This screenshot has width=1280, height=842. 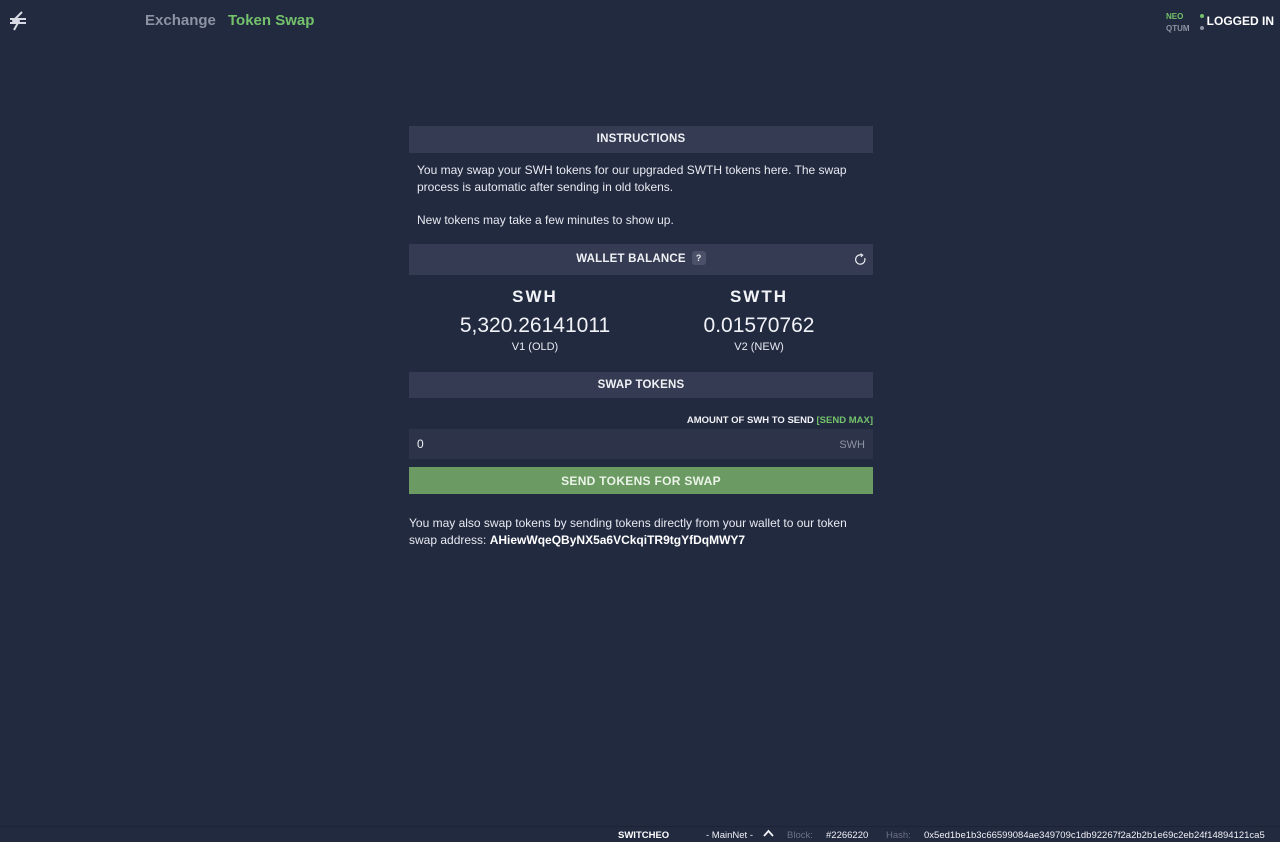 I want to click on token-version: V2 (NEW), so click(x=759, y=347).